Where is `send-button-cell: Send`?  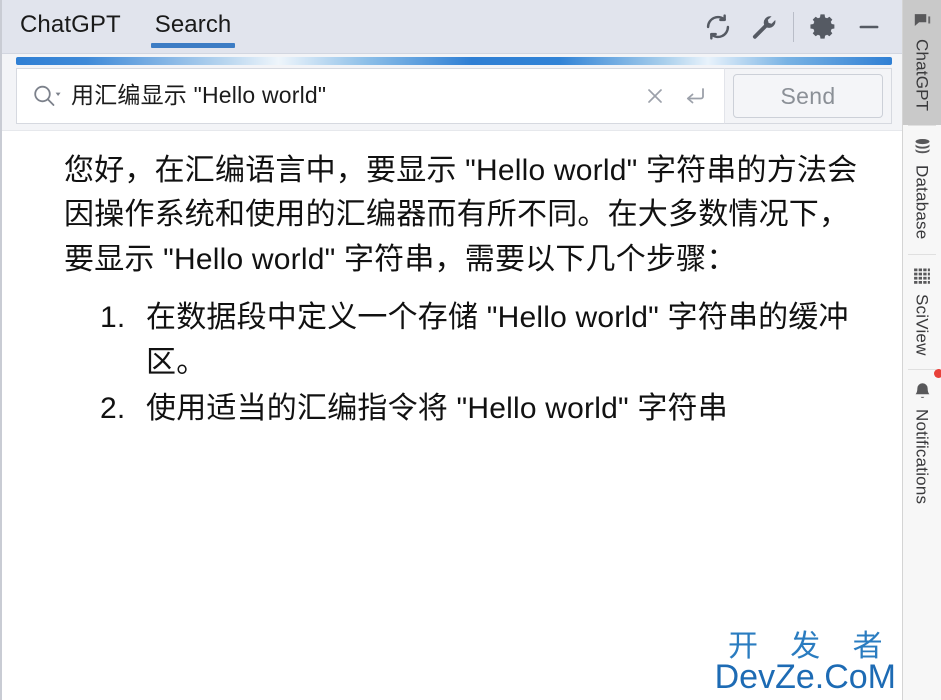 send-button-cell: Send is located at coordinates (808, 96).